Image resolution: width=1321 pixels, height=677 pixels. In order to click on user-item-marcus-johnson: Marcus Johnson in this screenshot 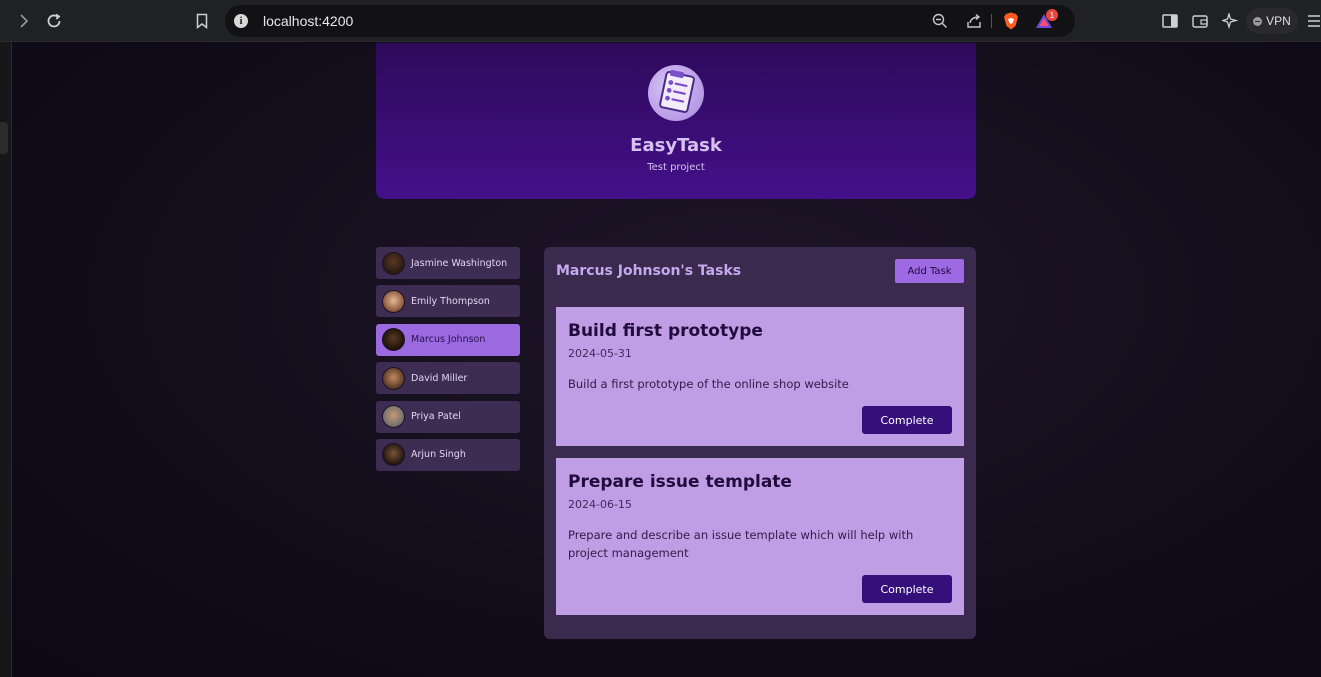, I will do `click(448, 339)`.